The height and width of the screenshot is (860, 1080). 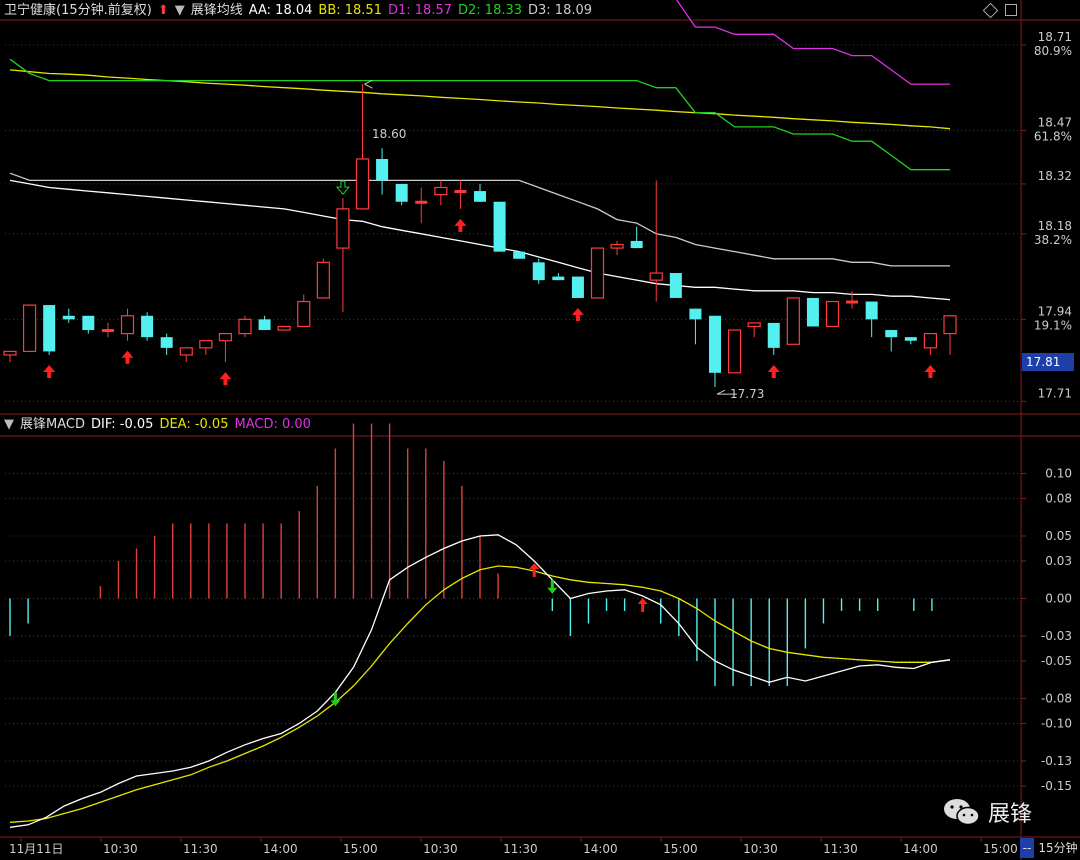 What do you see at coordinates (1058, 561) in the screenshot?
I see `macd-axis-label: 0.03` at bounding box center [1058, 561].